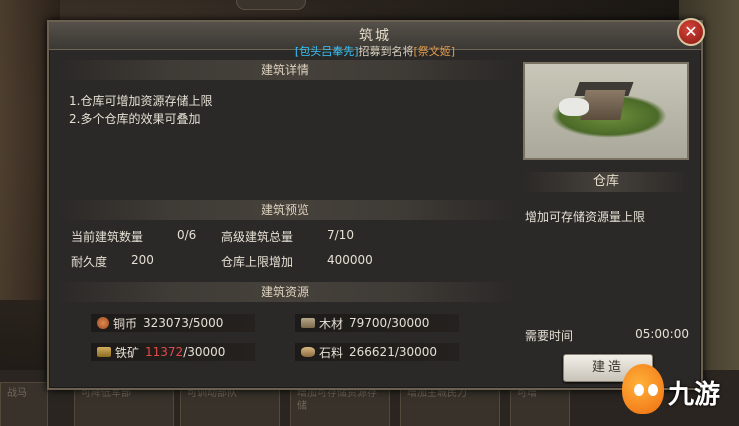  I want to click on stone-have: 266621, so click(372, 352).